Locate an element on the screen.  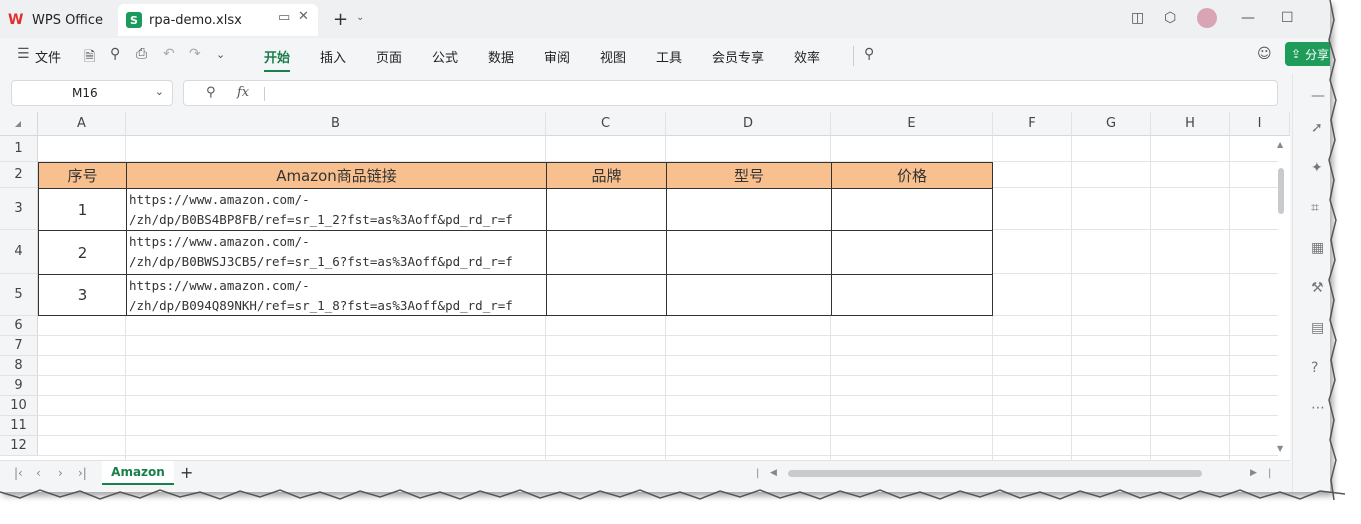
column-header-g: G is located at coordinates (1111, 124).